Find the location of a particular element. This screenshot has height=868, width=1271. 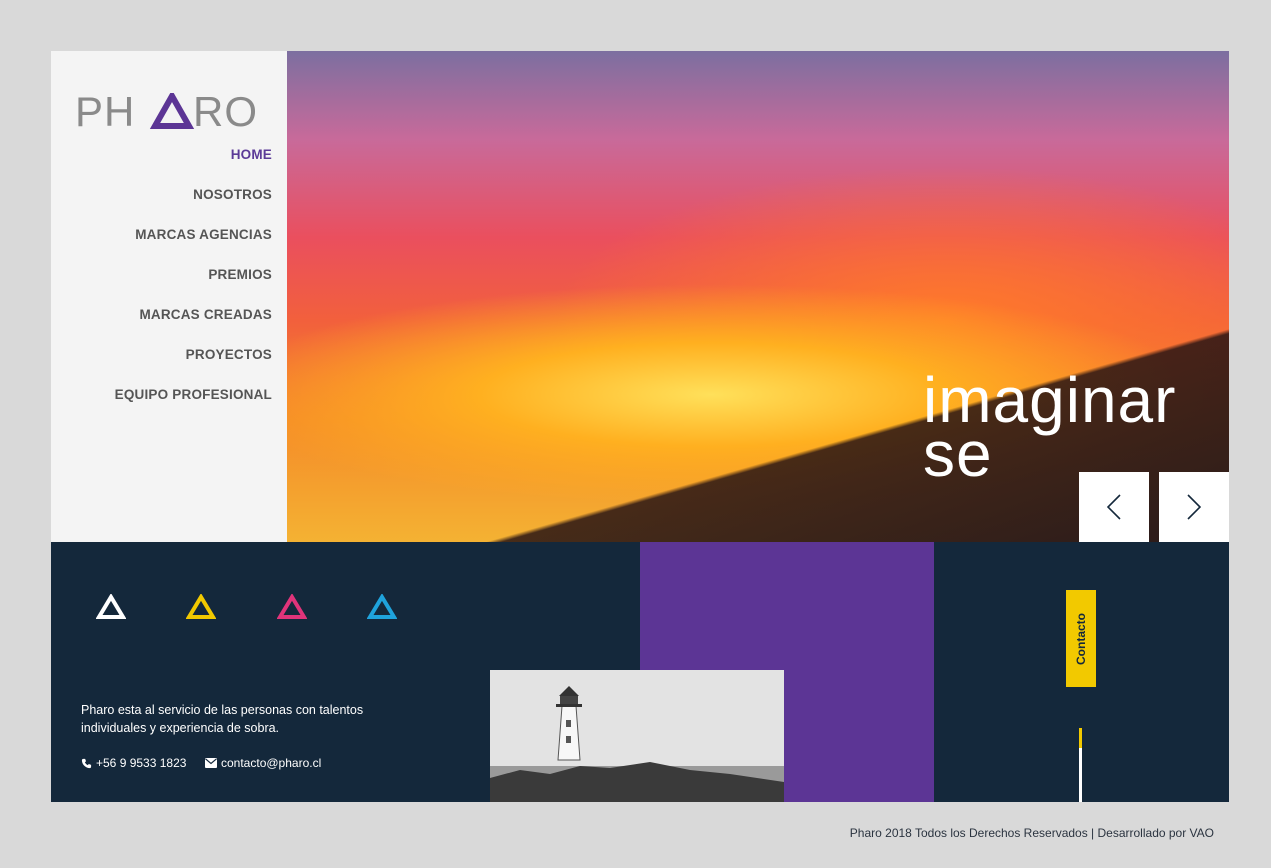

phone-link: +56 9 9533 1823 is located at coordinates (133, 763).